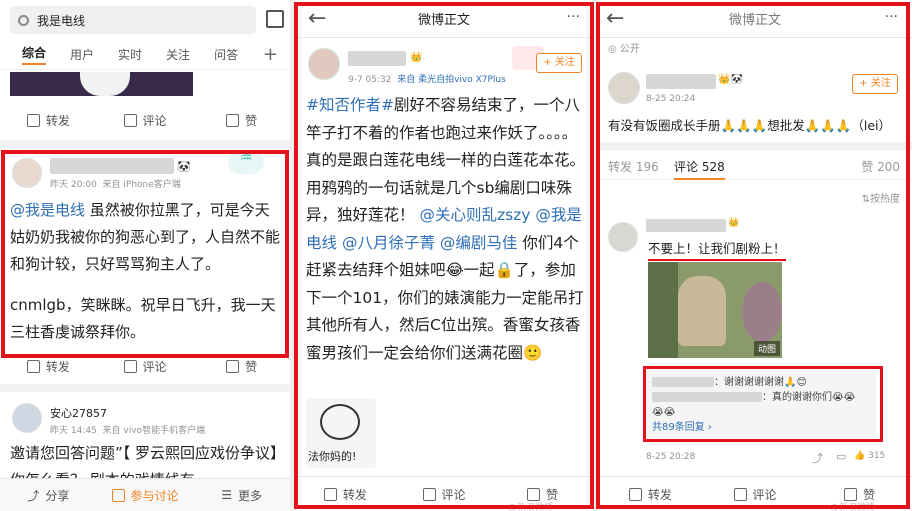  What do you see at coordinates (451, 80) in the screenshot?
I see `post-source: 来自 柔光自拍vivo X7Plus` at bounding box center [451, 80].